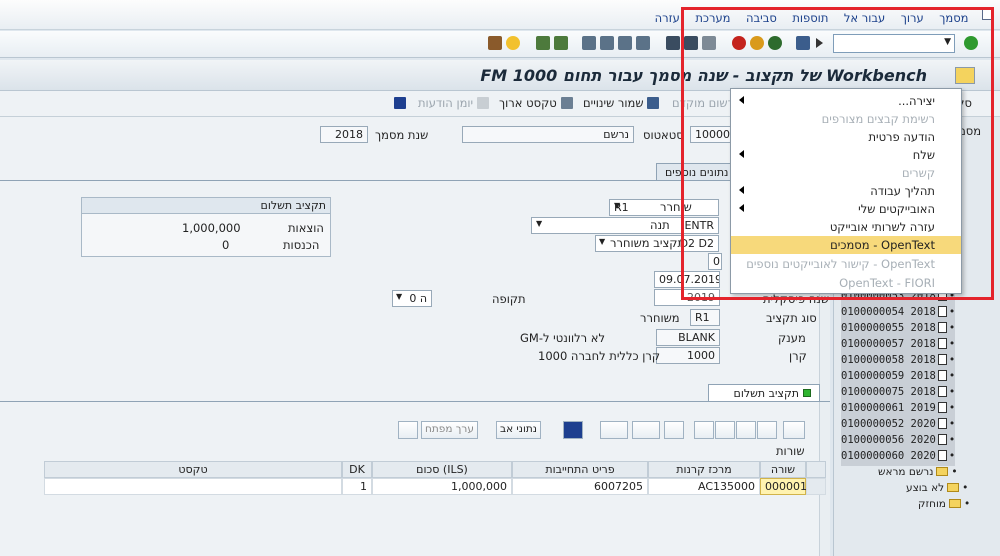 The width and height of the screenshot is (1000, 556). What do you see at coordinates (712, 18) in the screenshot?
I see `menu-system: מערכת` at bounding box center [712, 18].